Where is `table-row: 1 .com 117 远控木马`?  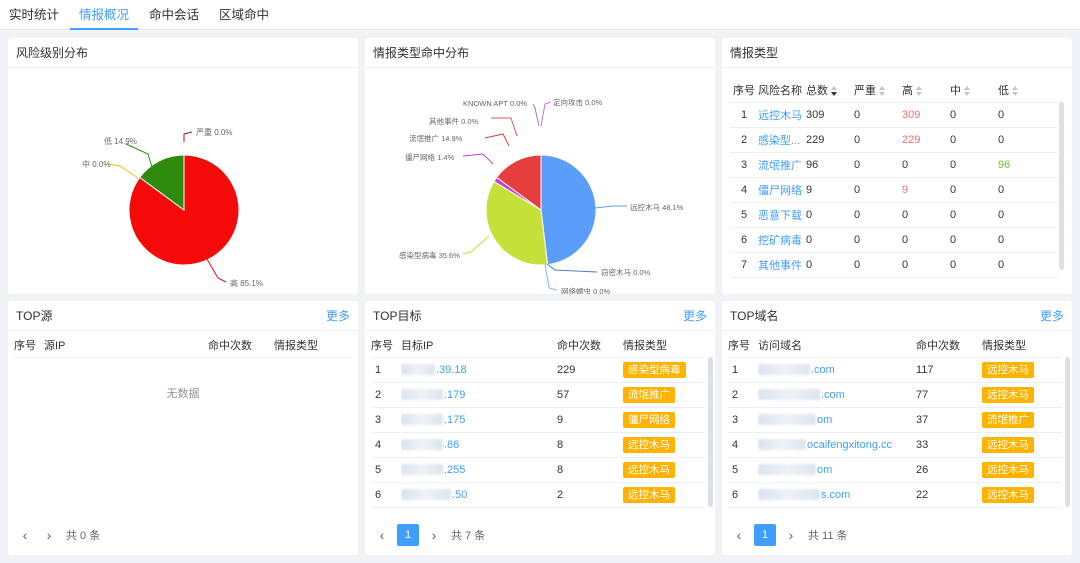
table-row: 1 .com 117 远控木马 is located at coordinates (895, 370).